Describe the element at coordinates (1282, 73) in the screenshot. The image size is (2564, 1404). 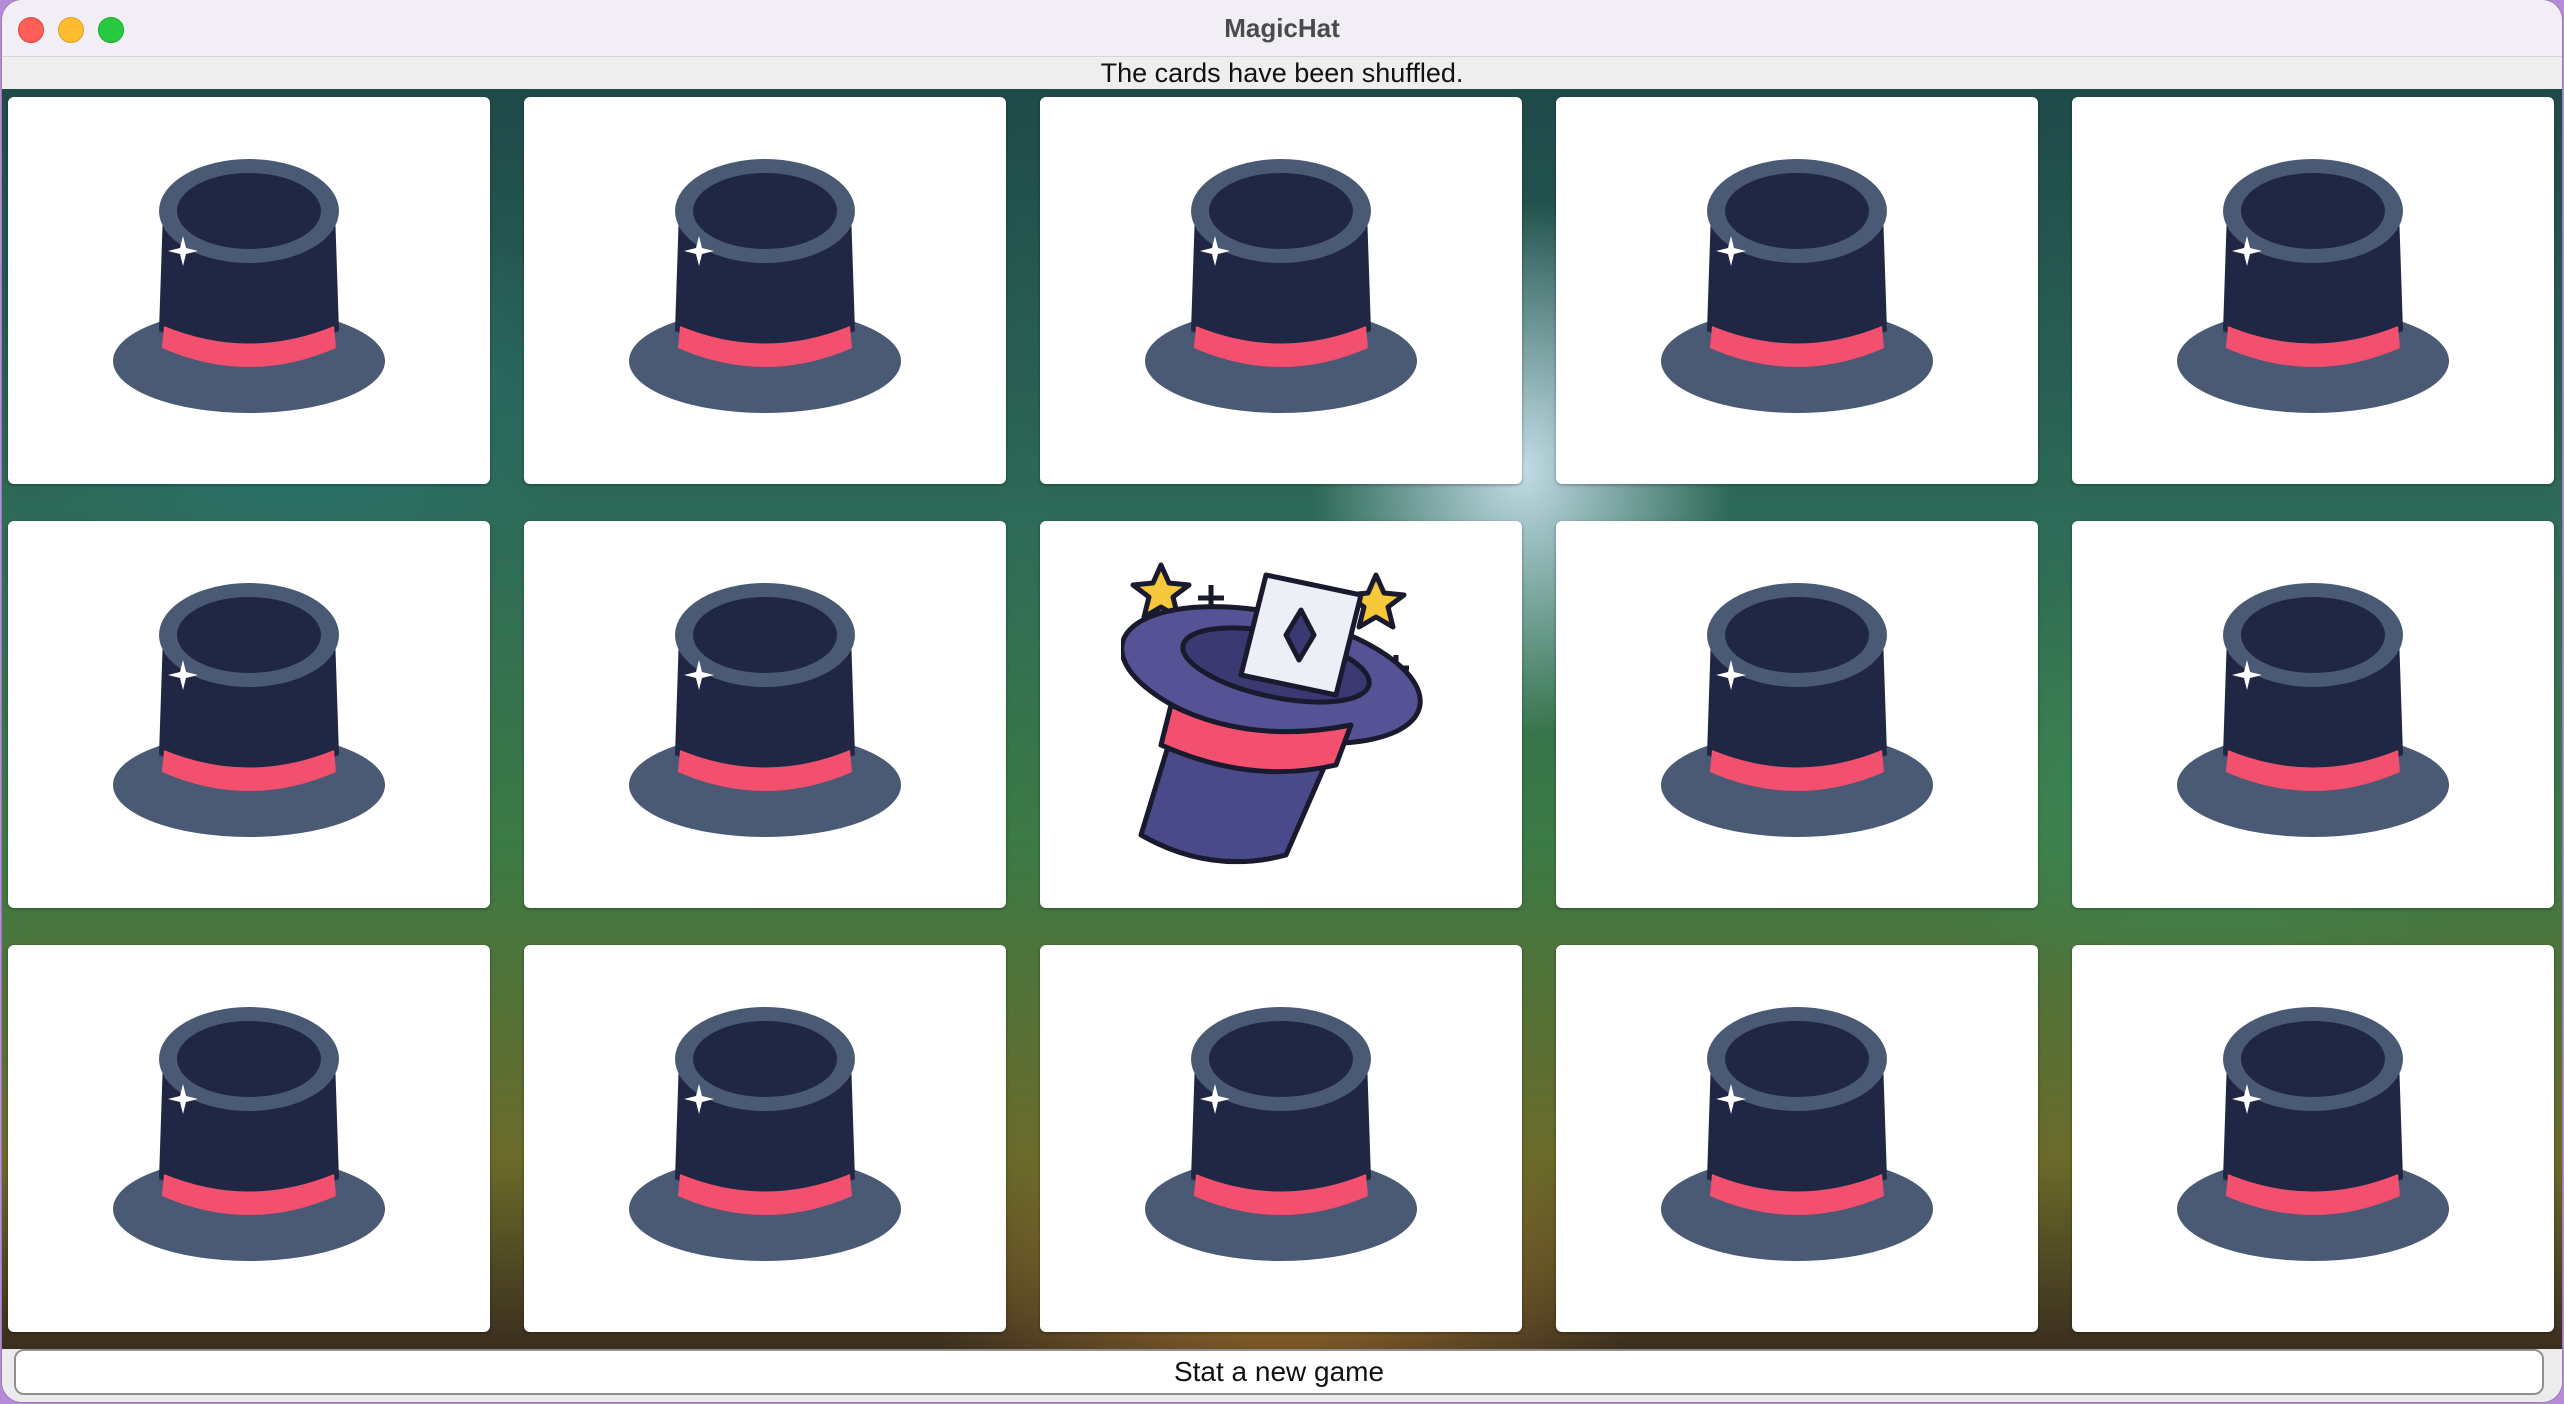
I see `status-message: The cards have been shuffled.` at that location.